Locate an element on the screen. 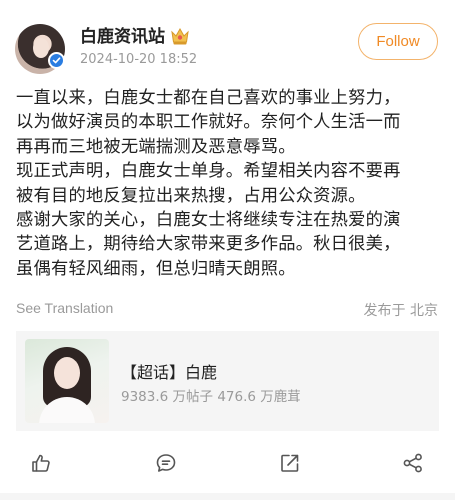 The height and width of the screenshot is (500, 455). crown-badge-icon is located at coordinates (180, 36).